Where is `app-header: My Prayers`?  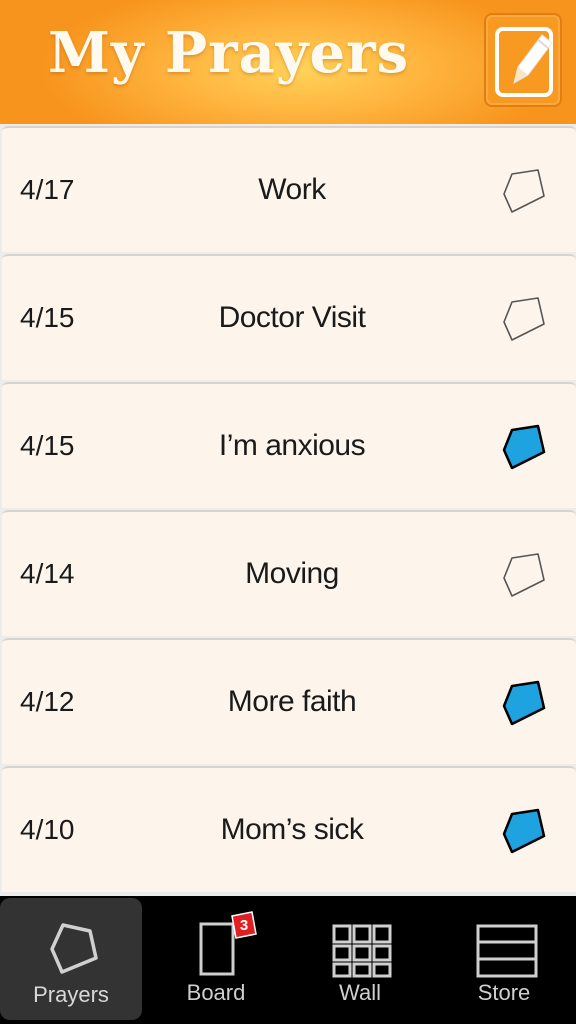 app-header: My Prayers is located at coordinates (288, 62).